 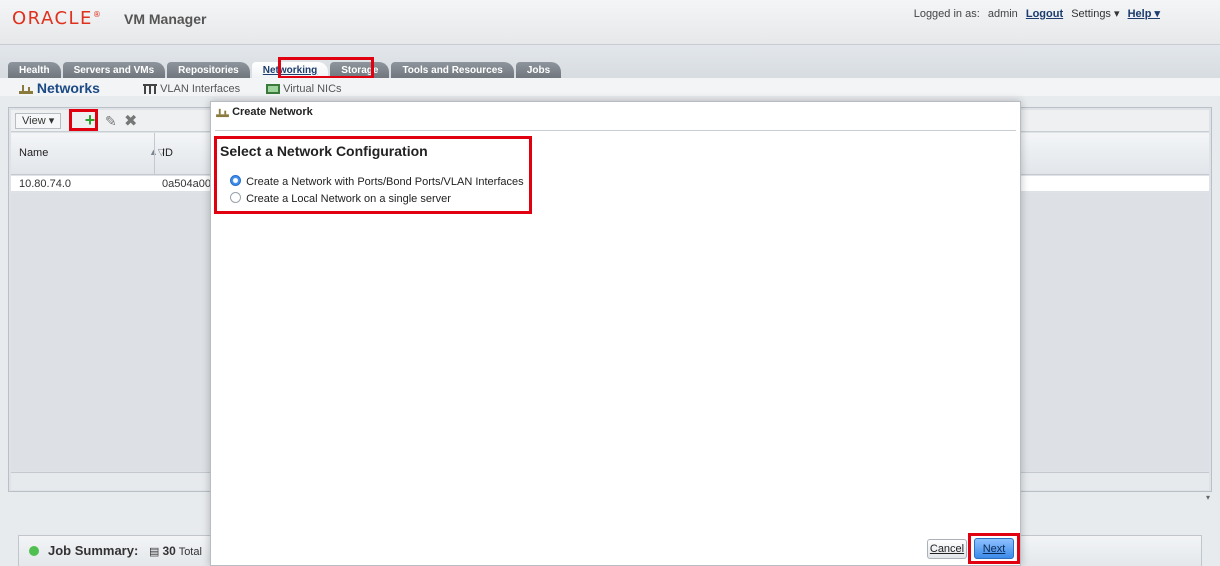 I want to click on column-id-header: ID, so click(x=167, y=153).